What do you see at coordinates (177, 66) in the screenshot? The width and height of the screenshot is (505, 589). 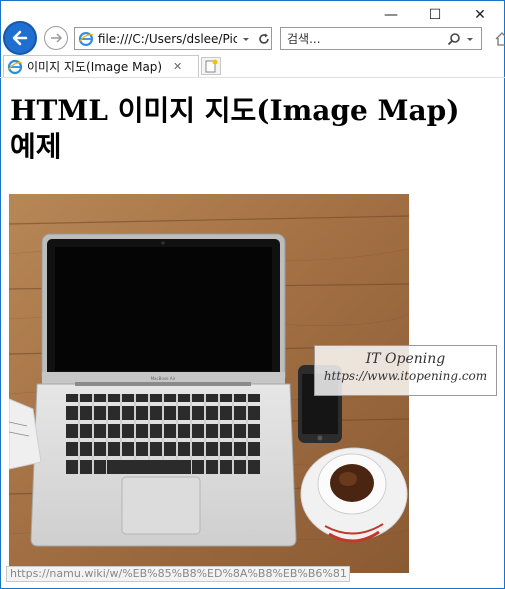 I see `tab-close-icon: ✕` at bounding box center [177, 66].